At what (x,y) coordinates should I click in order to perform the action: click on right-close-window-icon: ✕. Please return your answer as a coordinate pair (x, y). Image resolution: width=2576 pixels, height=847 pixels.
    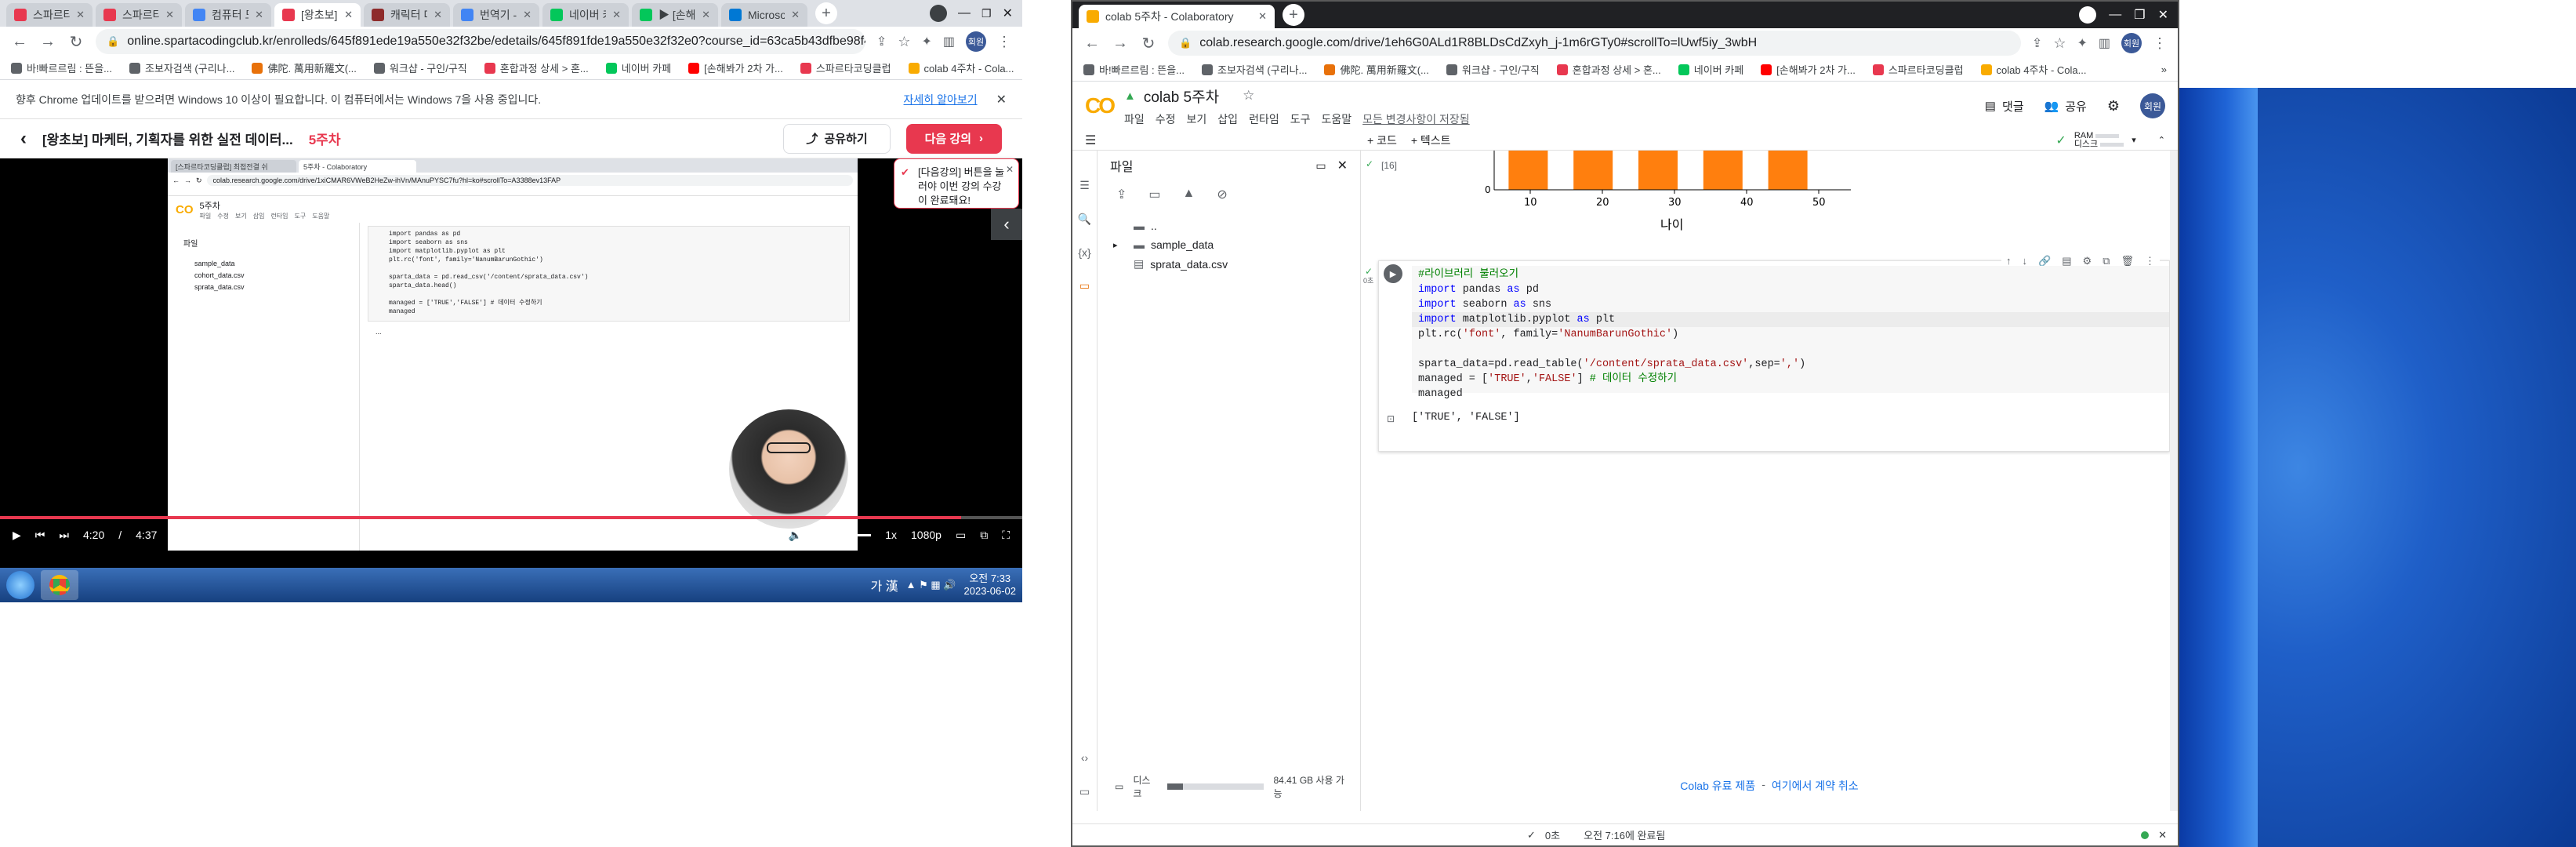
    Looking at the image, I should click on (2163, 15).